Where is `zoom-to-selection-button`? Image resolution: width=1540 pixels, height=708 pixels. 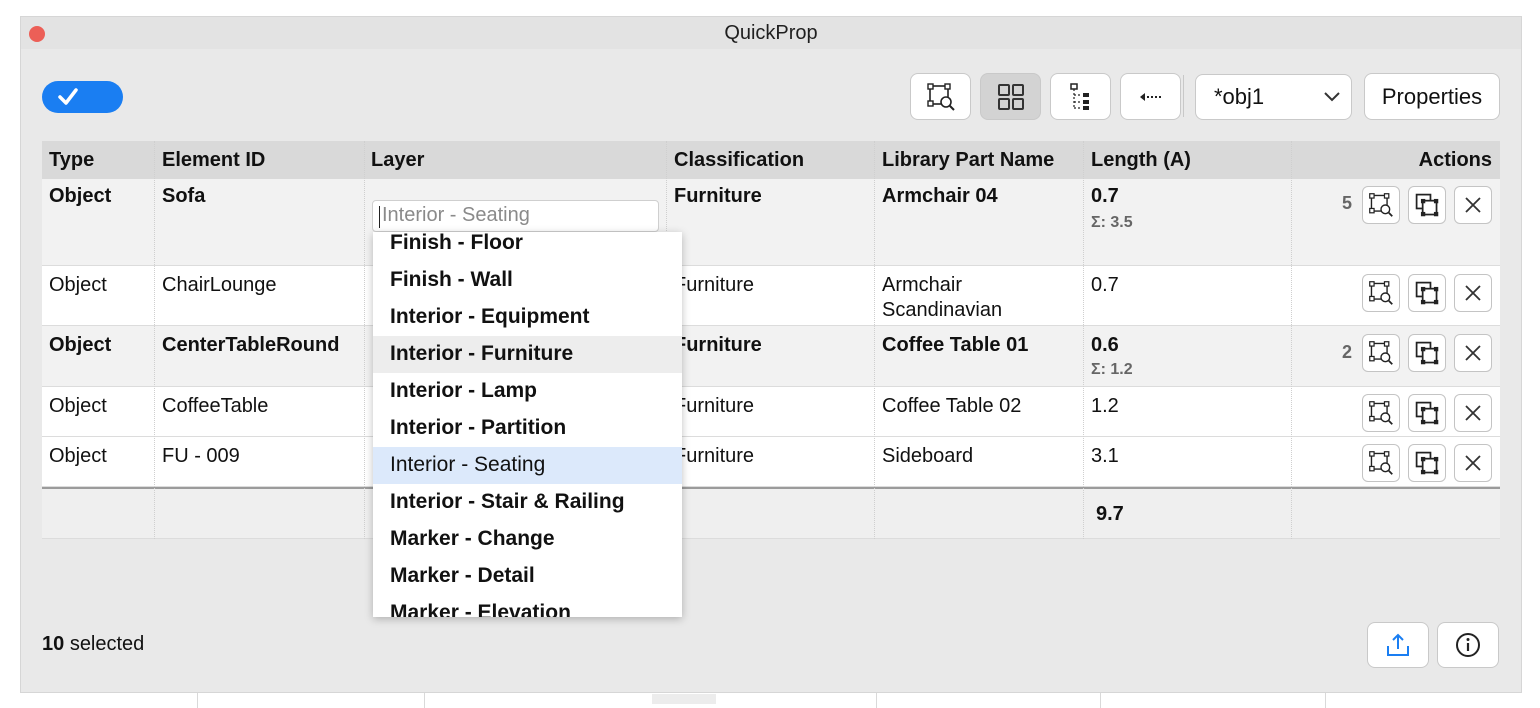 zoom-to-selection-button is located at coordinates (940, 96).